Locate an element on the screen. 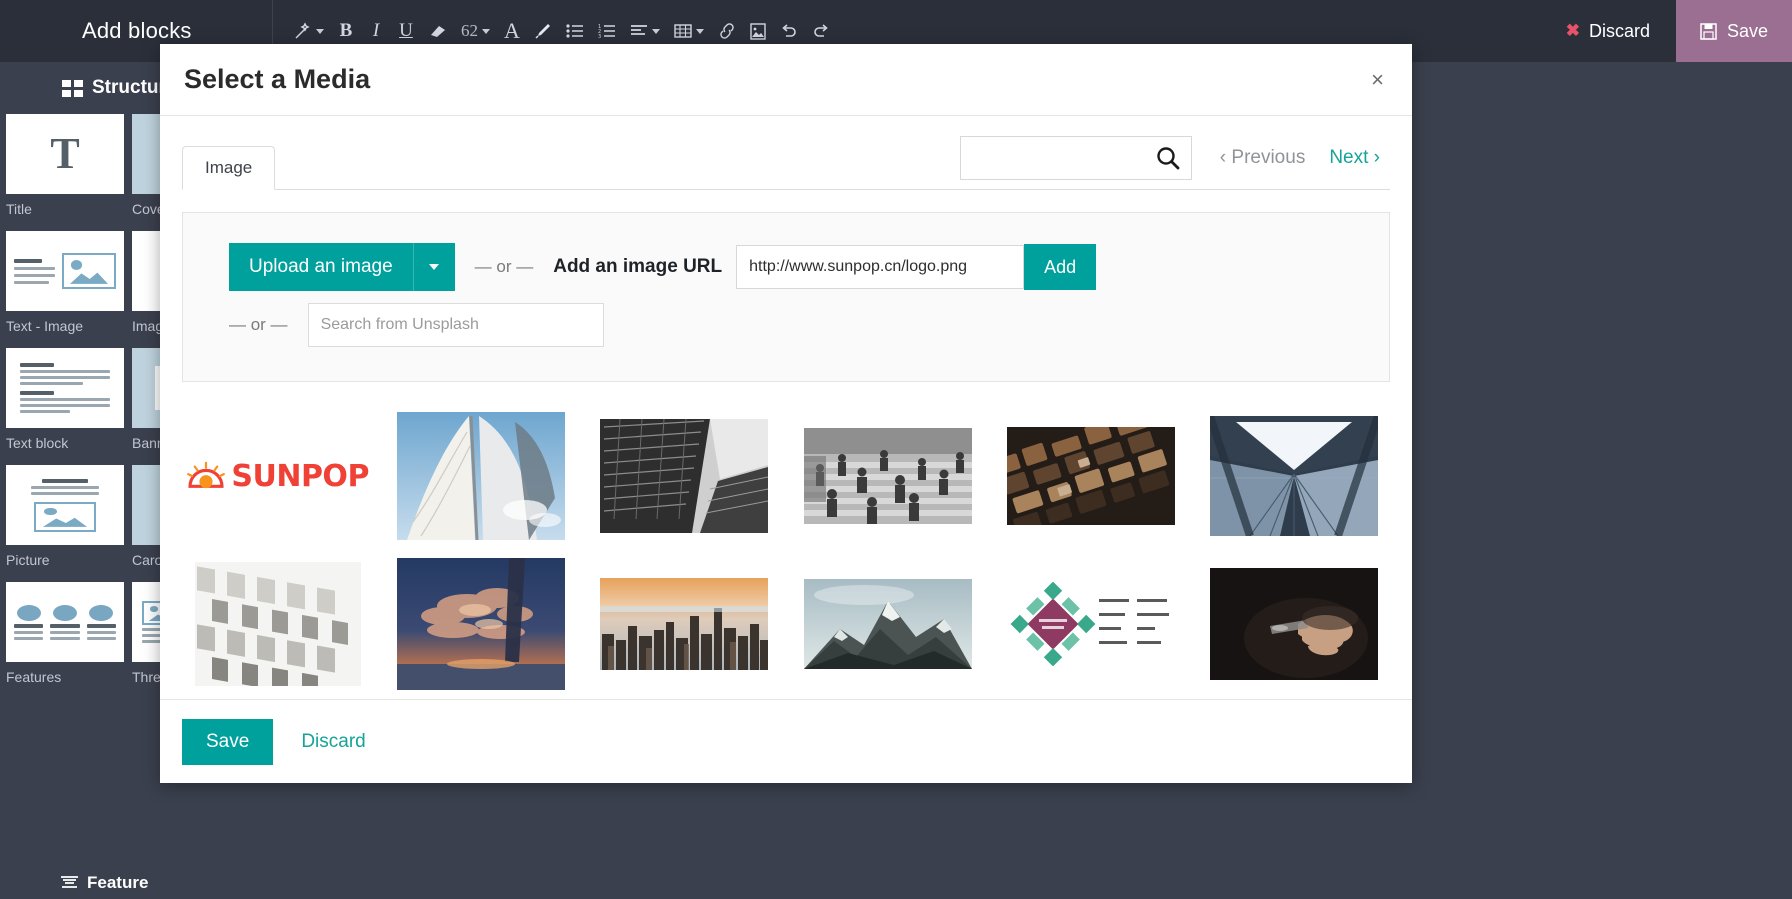 This screenshot has height=899, width=1792. search-box is located at coordinates (1075, 158).